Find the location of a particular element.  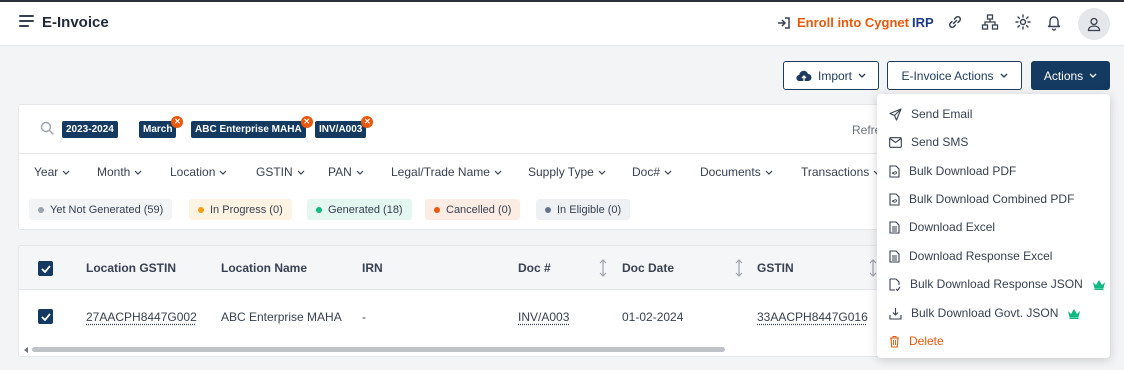

einvoice-actions-label: E-Invoice Actions is located at coordinates (947, 75).